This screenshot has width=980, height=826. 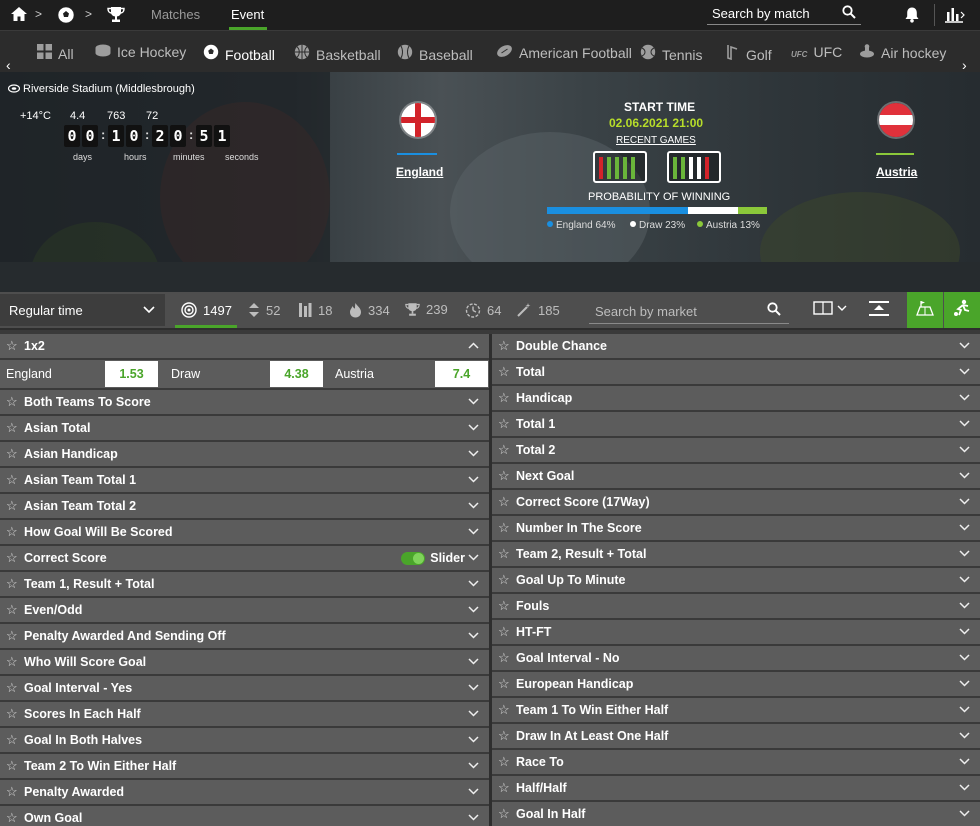 I want to click on market-header: ☆ Penalty Awarded And Sending Off, so click(x=244, y=636).